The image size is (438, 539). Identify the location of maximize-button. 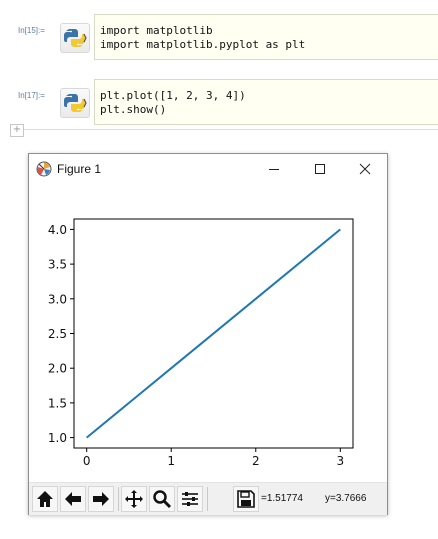
(320, 169).